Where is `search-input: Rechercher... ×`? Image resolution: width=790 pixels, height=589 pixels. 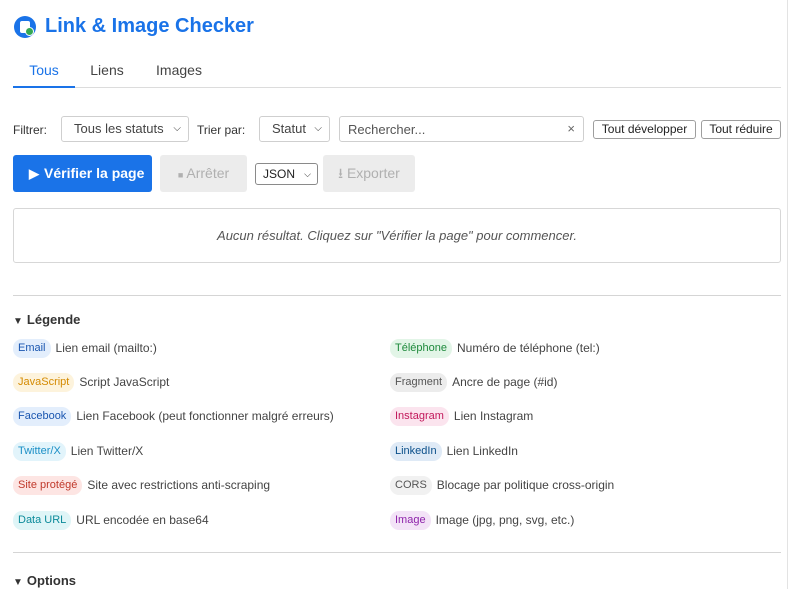 search-input: Rechercher... × is located at coordinates (461, 129).